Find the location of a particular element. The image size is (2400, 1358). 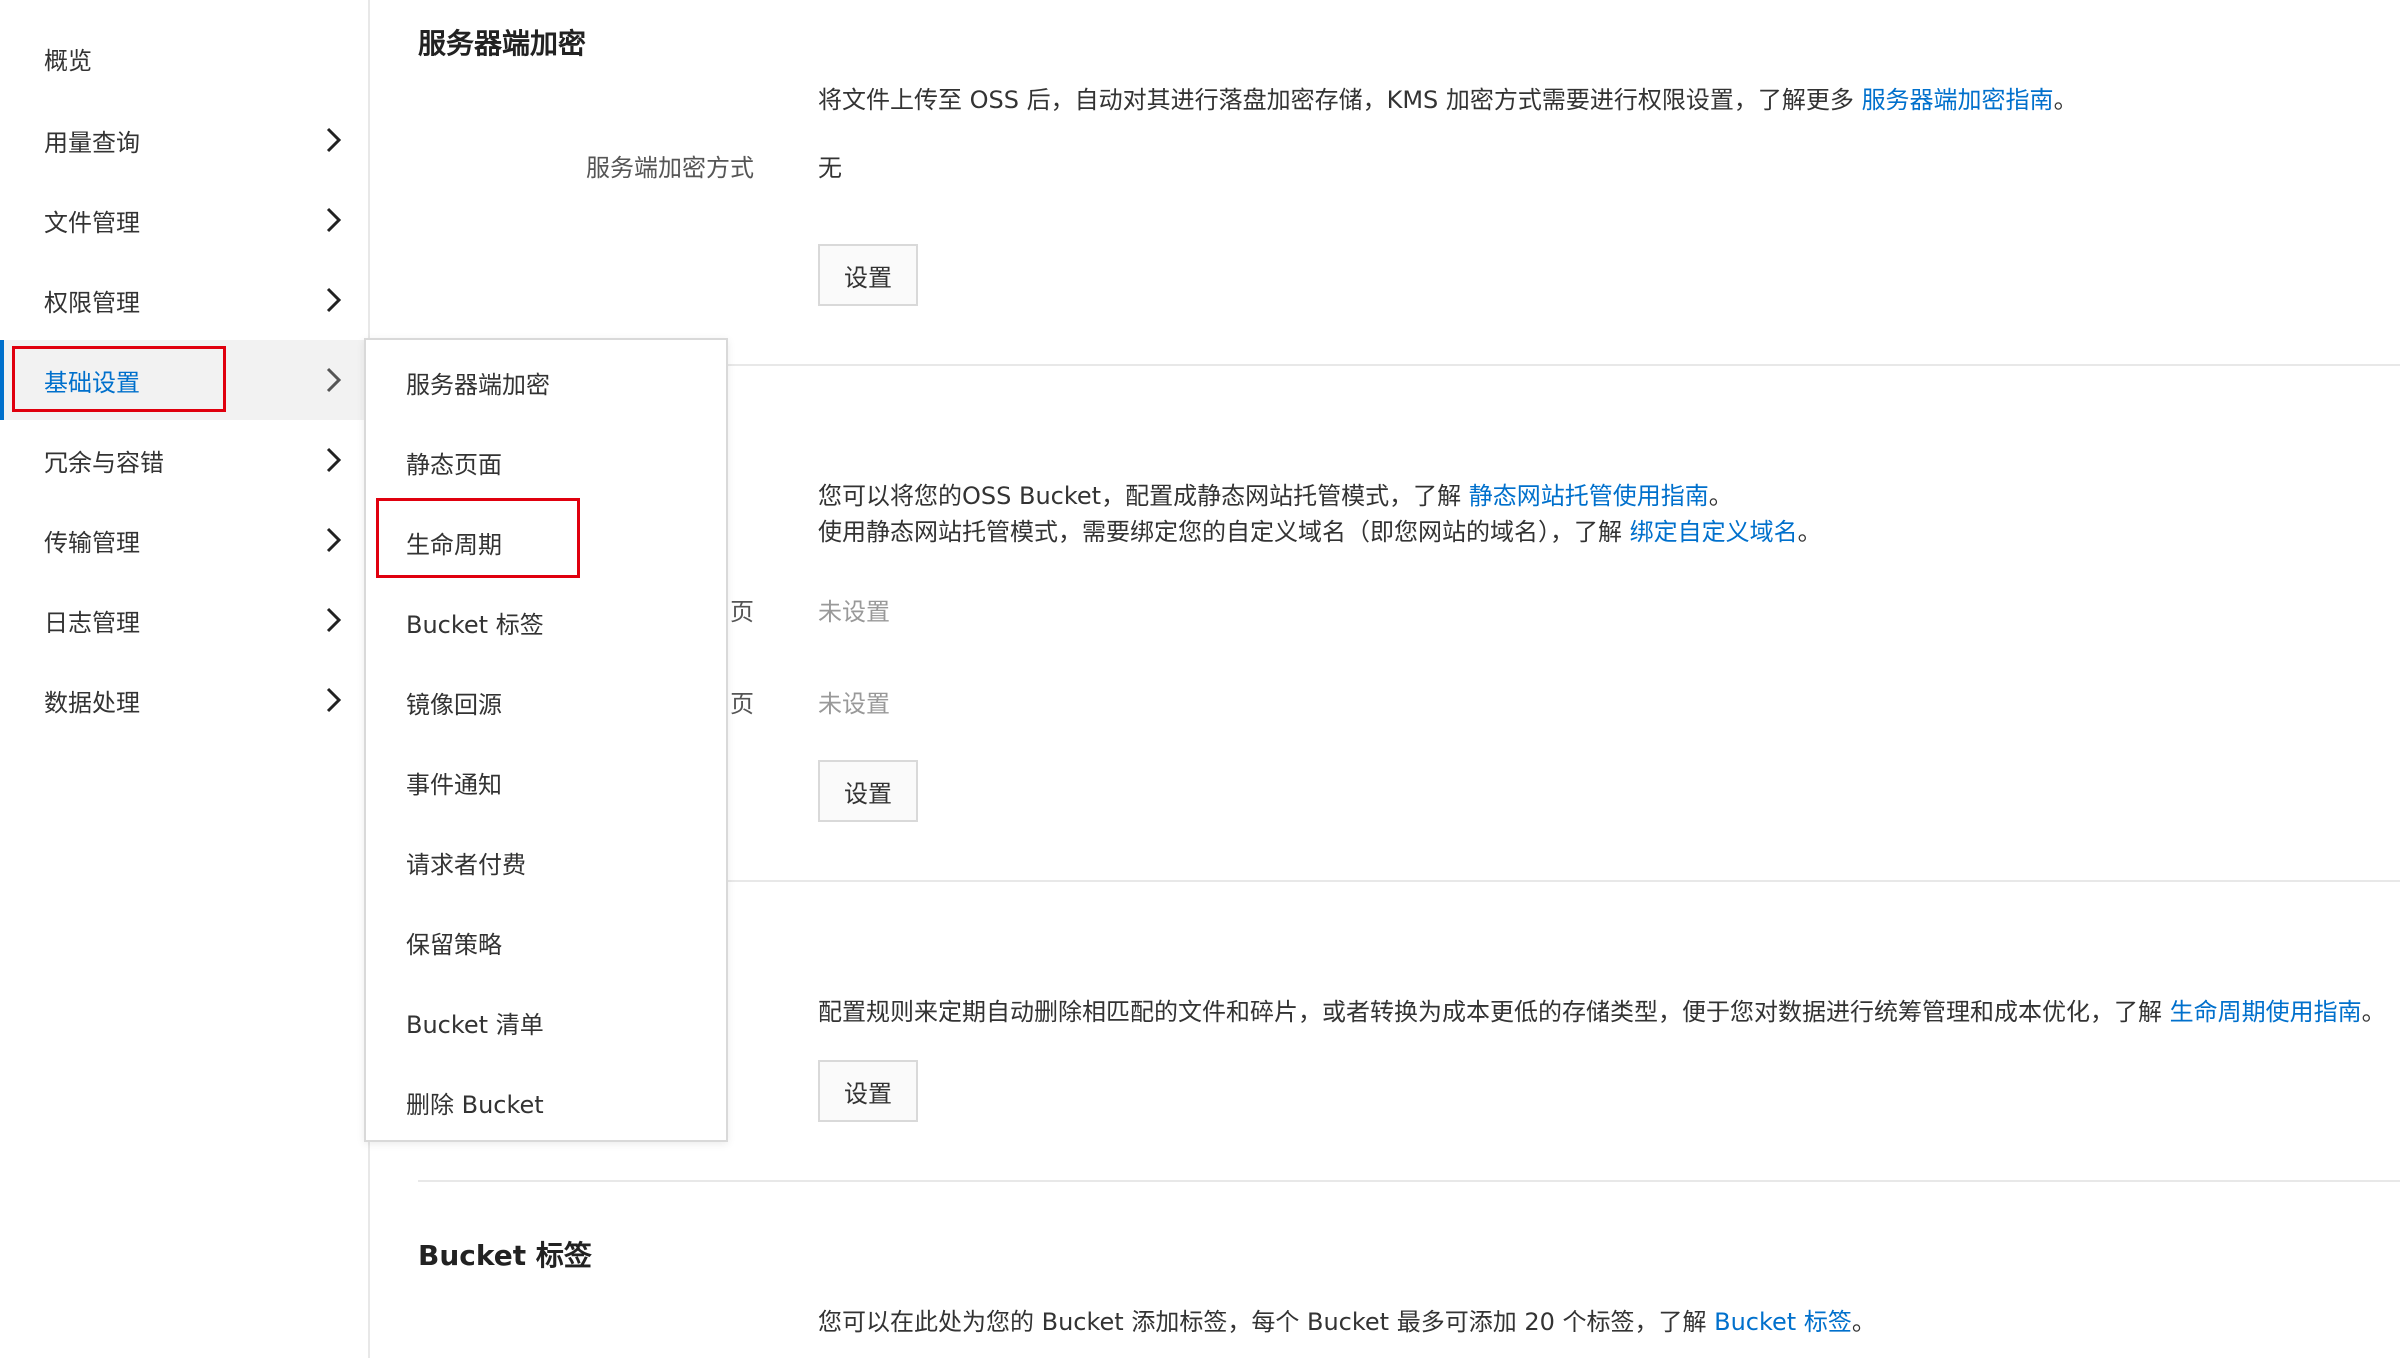

highlight-box-basic-settings is located at coordinates (119, 379).